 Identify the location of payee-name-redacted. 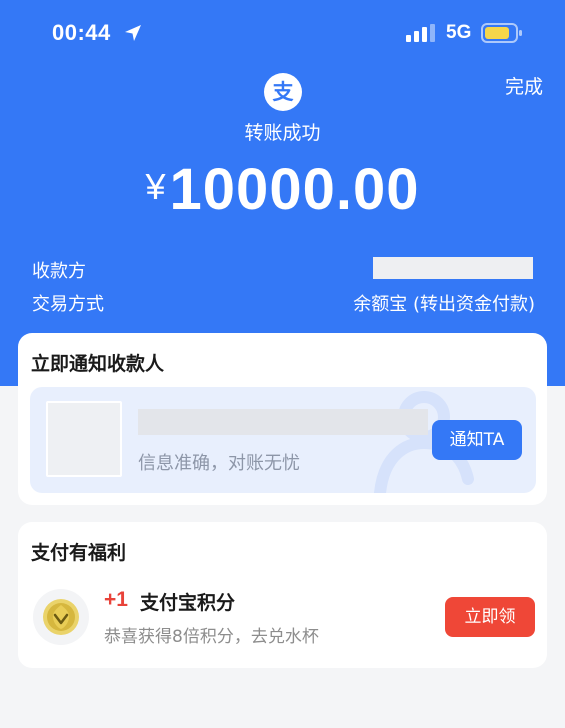
(453, 268).